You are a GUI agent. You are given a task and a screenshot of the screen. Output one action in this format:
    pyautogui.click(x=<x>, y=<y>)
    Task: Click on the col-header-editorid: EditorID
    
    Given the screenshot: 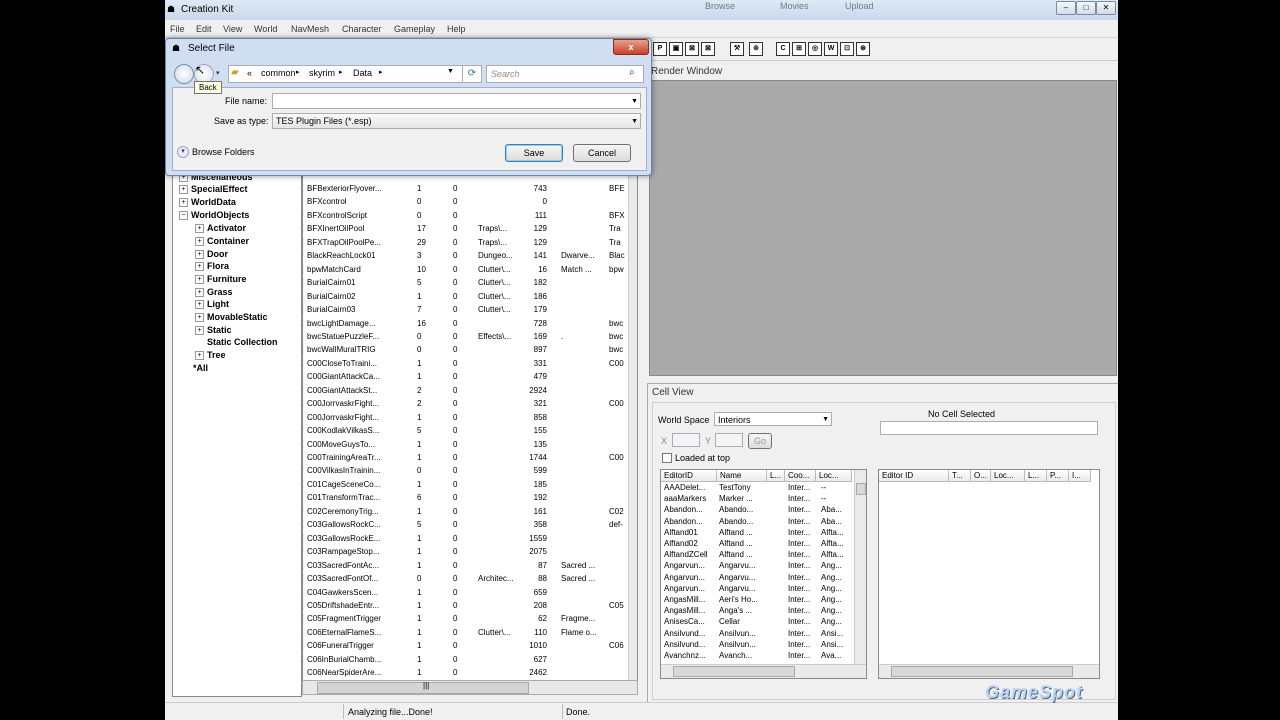 What is the action you would take?
    pyautogui.click(x=689, y=476)
    